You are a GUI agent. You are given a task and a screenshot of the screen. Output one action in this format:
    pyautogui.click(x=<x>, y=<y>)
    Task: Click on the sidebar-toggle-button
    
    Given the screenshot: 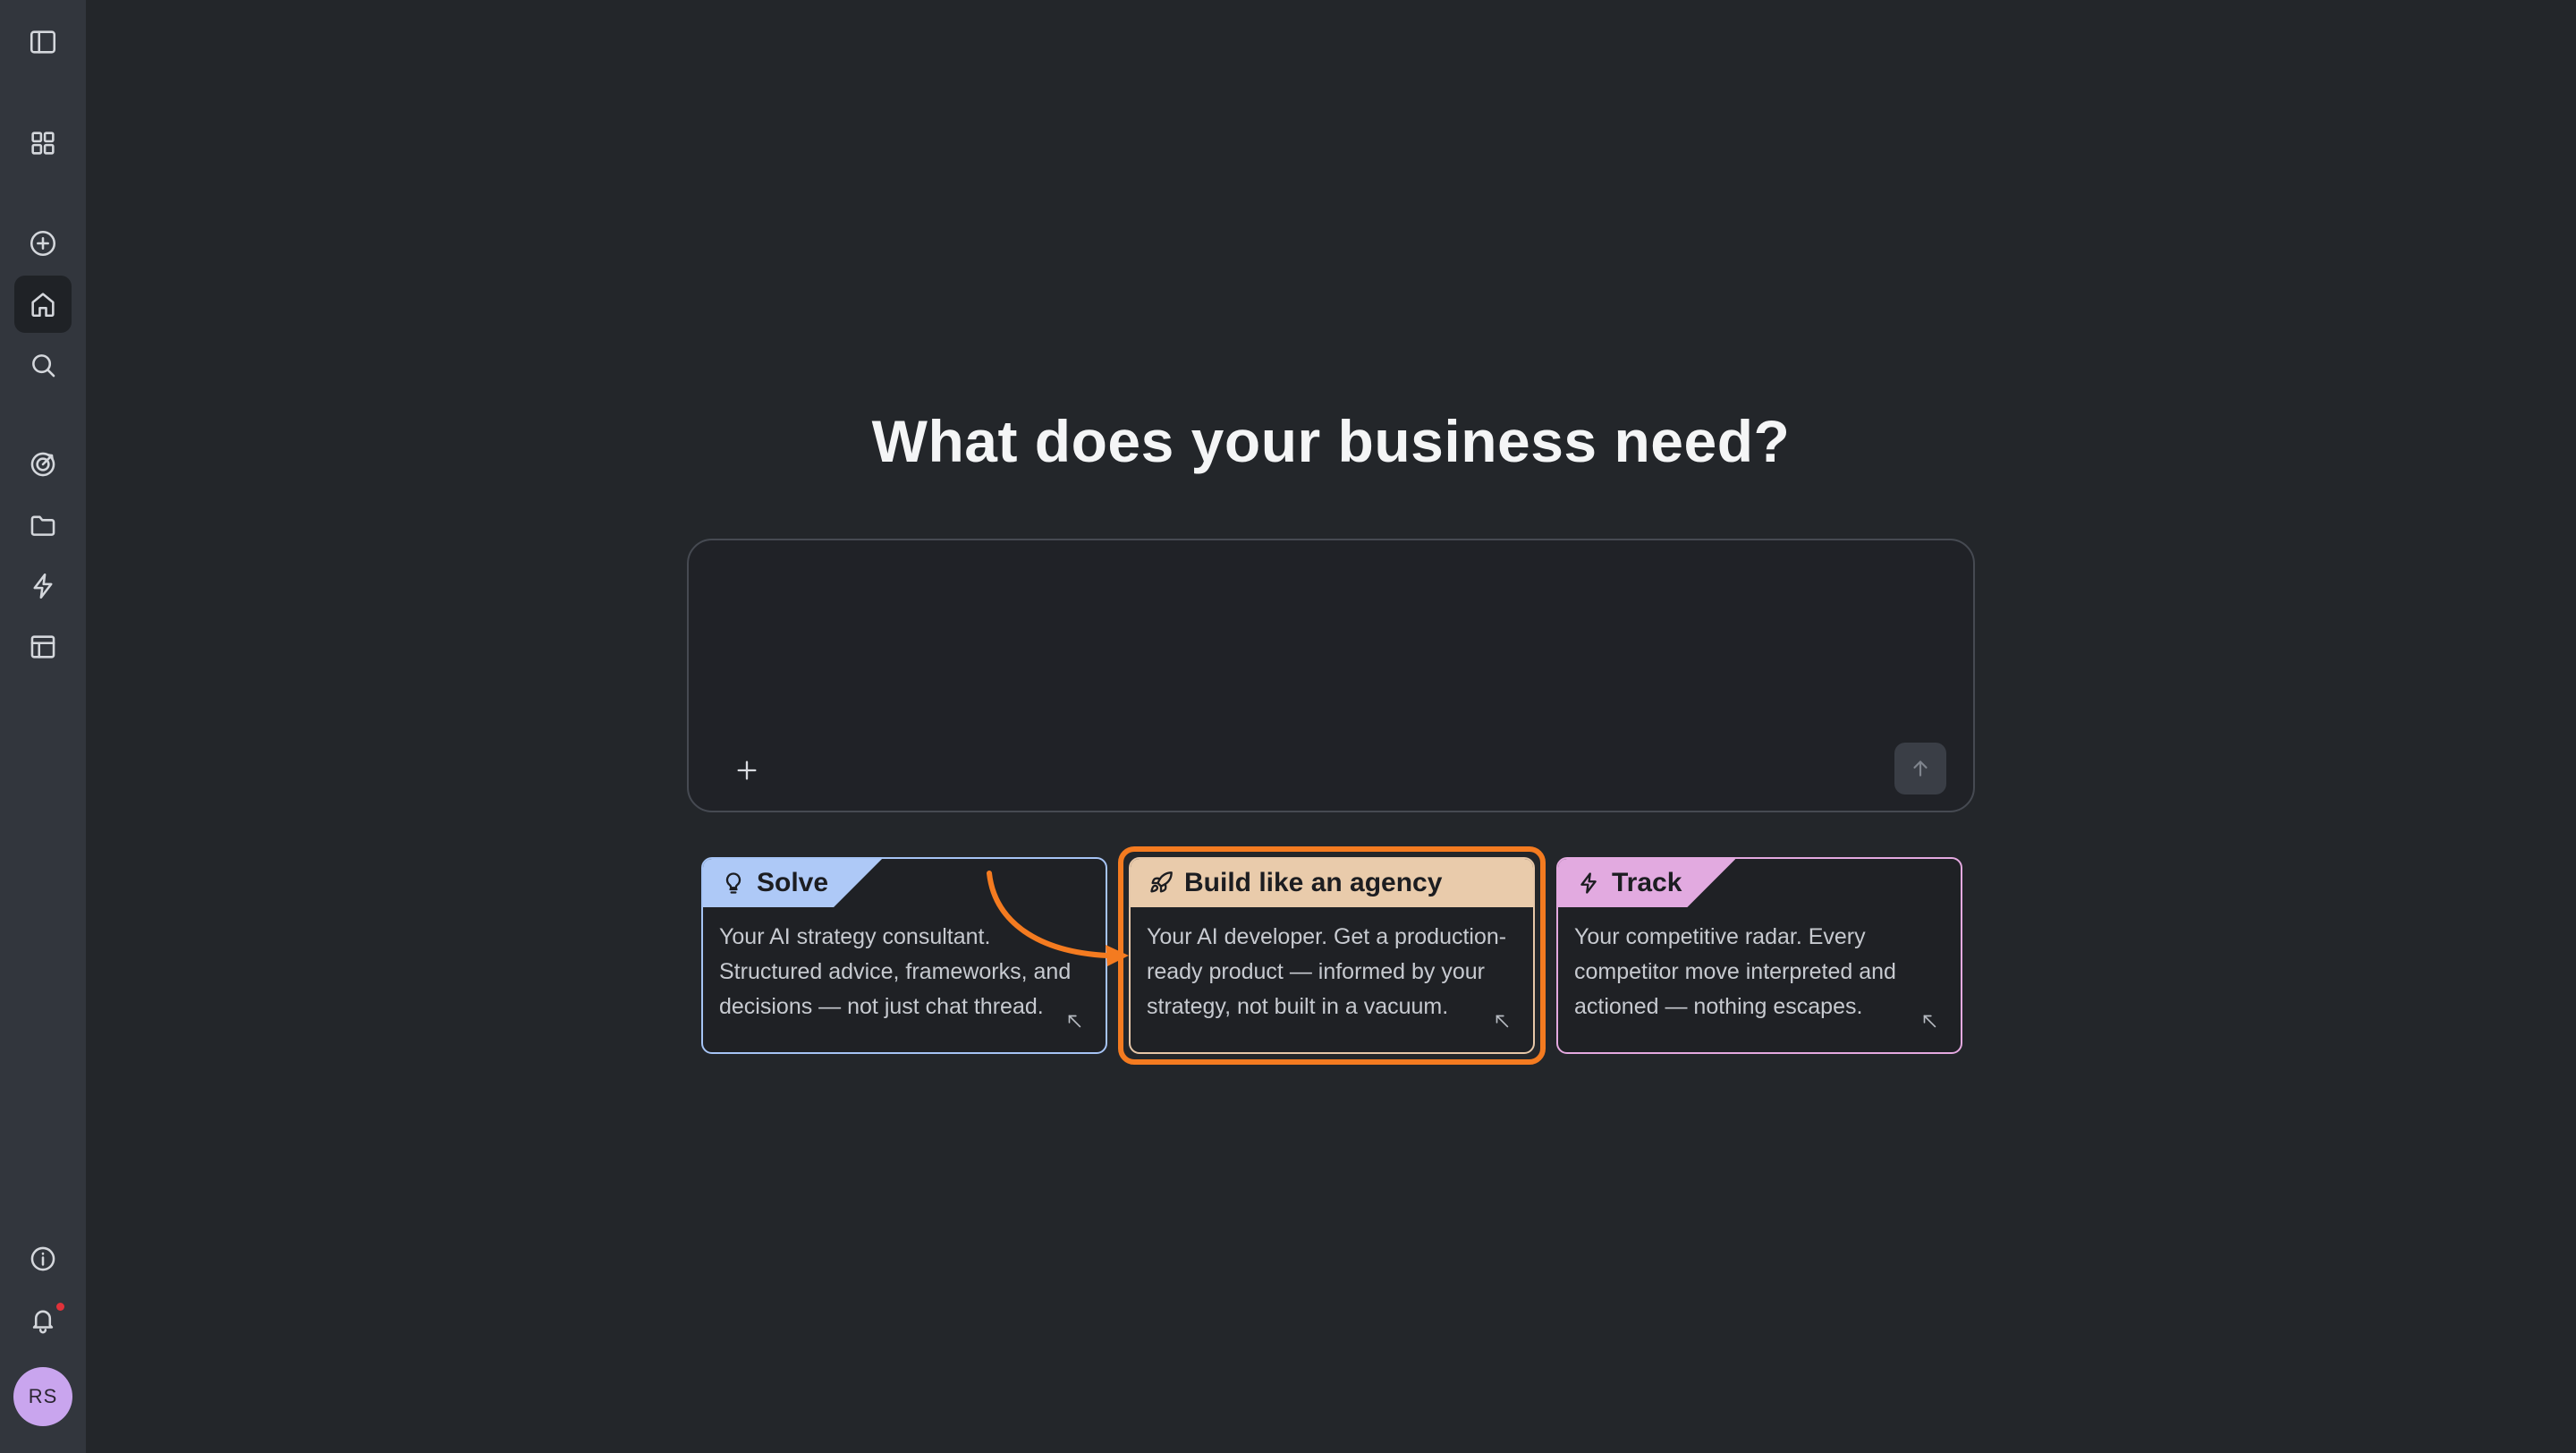 What is the action you would take?
    pyautogui.click(x=43, y=42)
    